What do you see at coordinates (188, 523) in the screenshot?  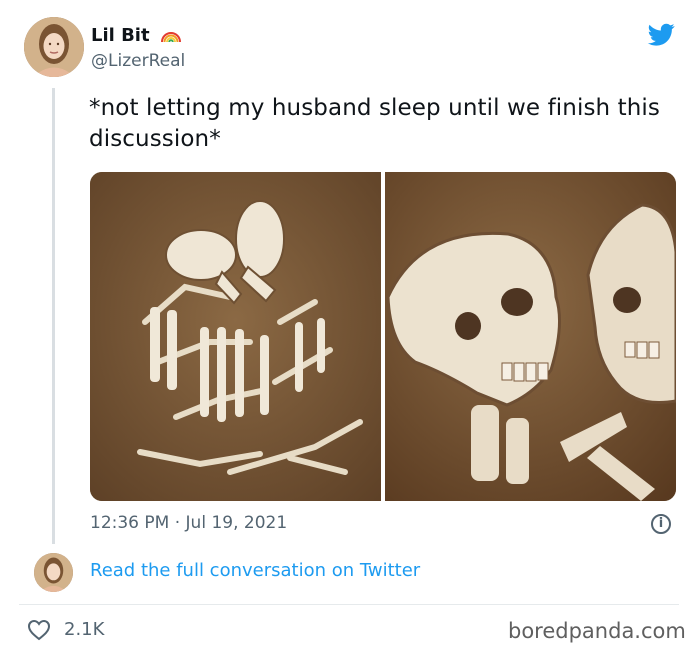 I see `tweet-timestamp: 12:36 PM · Jul 19, 2021` at bounding box center [188, 523].